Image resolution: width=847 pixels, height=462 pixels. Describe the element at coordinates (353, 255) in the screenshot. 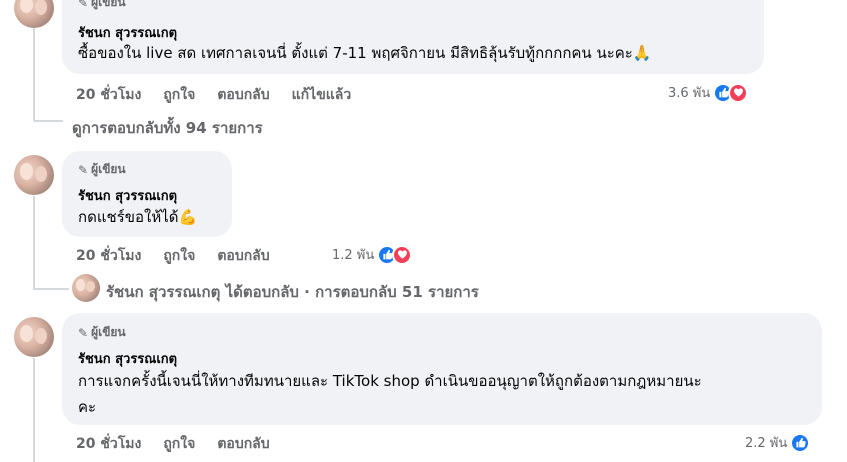

I see `reaction-count: 1.2 พัน` at that location.